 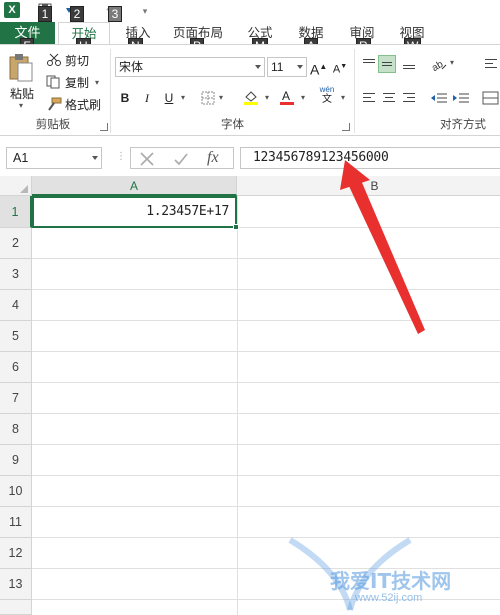 What do you see at coordinates (382, 247) in the screenshot?
I see `annotation-arrow` at bounding box center [382, 247].